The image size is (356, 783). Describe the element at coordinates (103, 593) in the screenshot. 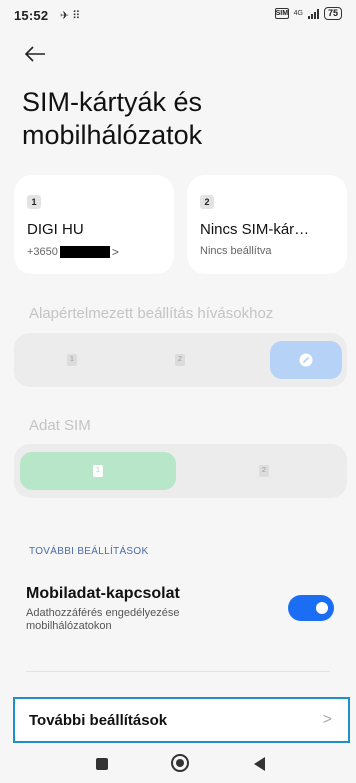

I see `mobile-data-title: Mobiladat-kapcsolat` at that location.